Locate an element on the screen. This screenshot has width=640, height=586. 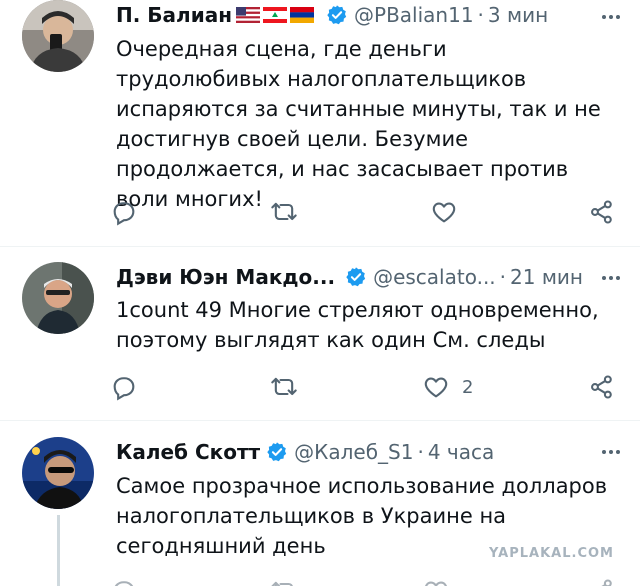
us-flag-icon is located at coordinates (248, 15).